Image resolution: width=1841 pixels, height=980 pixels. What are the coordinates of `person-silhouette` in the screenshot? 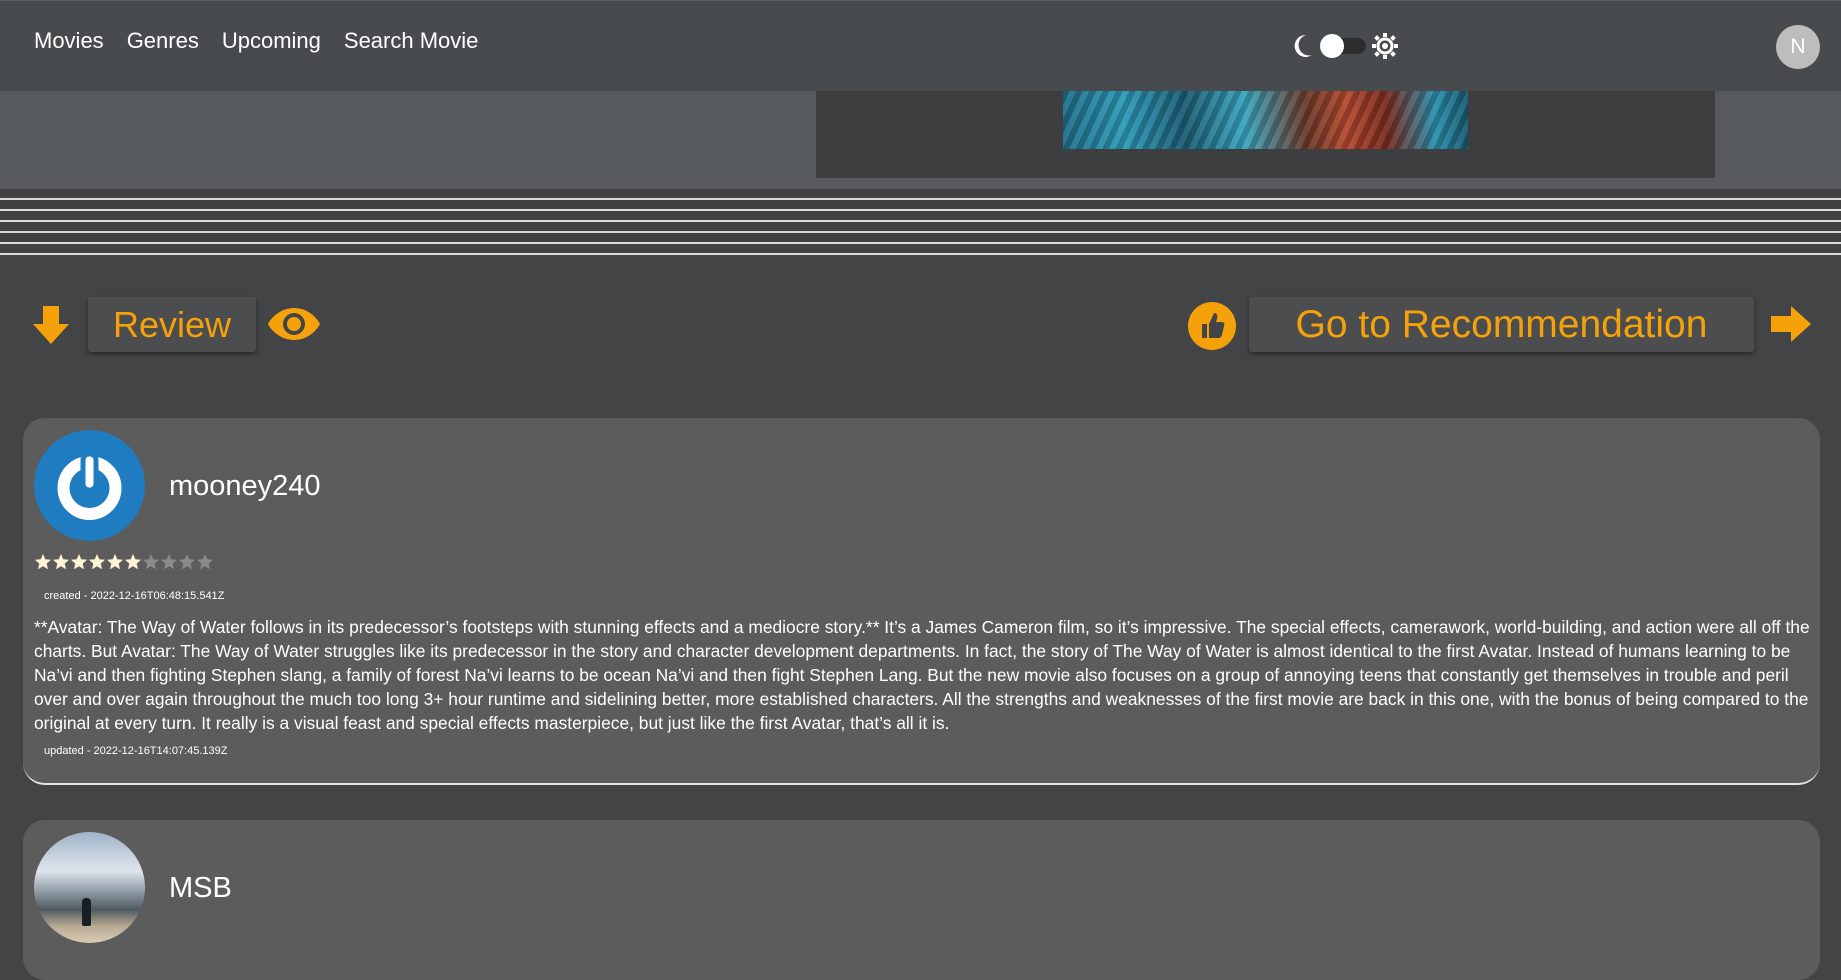 It's located at (86, 912).